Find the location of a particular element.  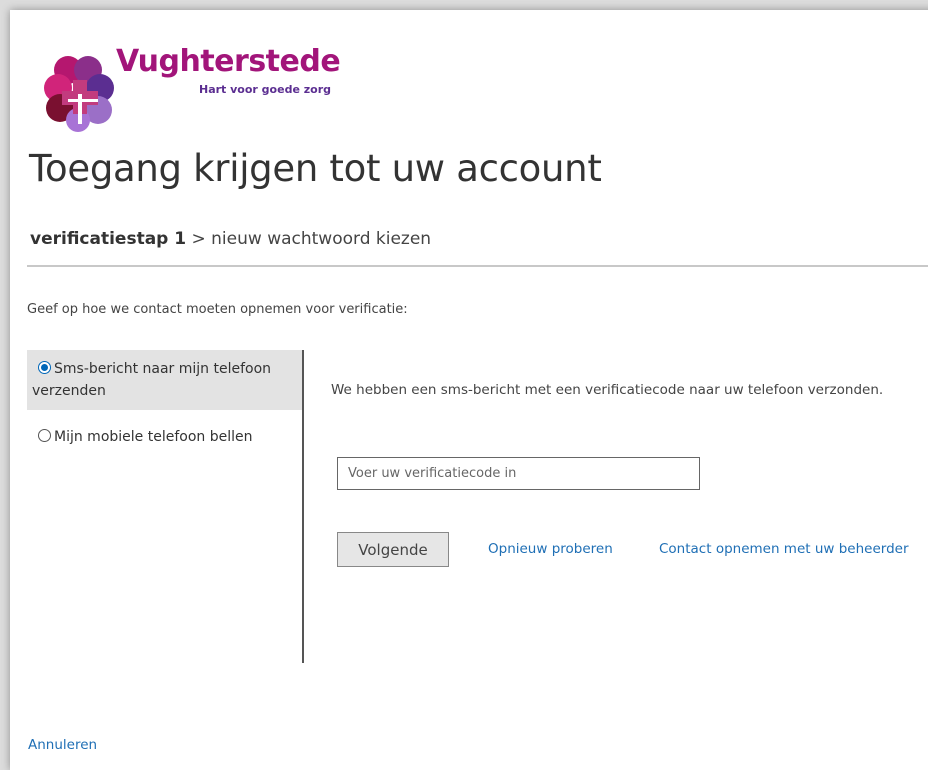

cancel-link: Annuleren is located at coordinates (62, 745).